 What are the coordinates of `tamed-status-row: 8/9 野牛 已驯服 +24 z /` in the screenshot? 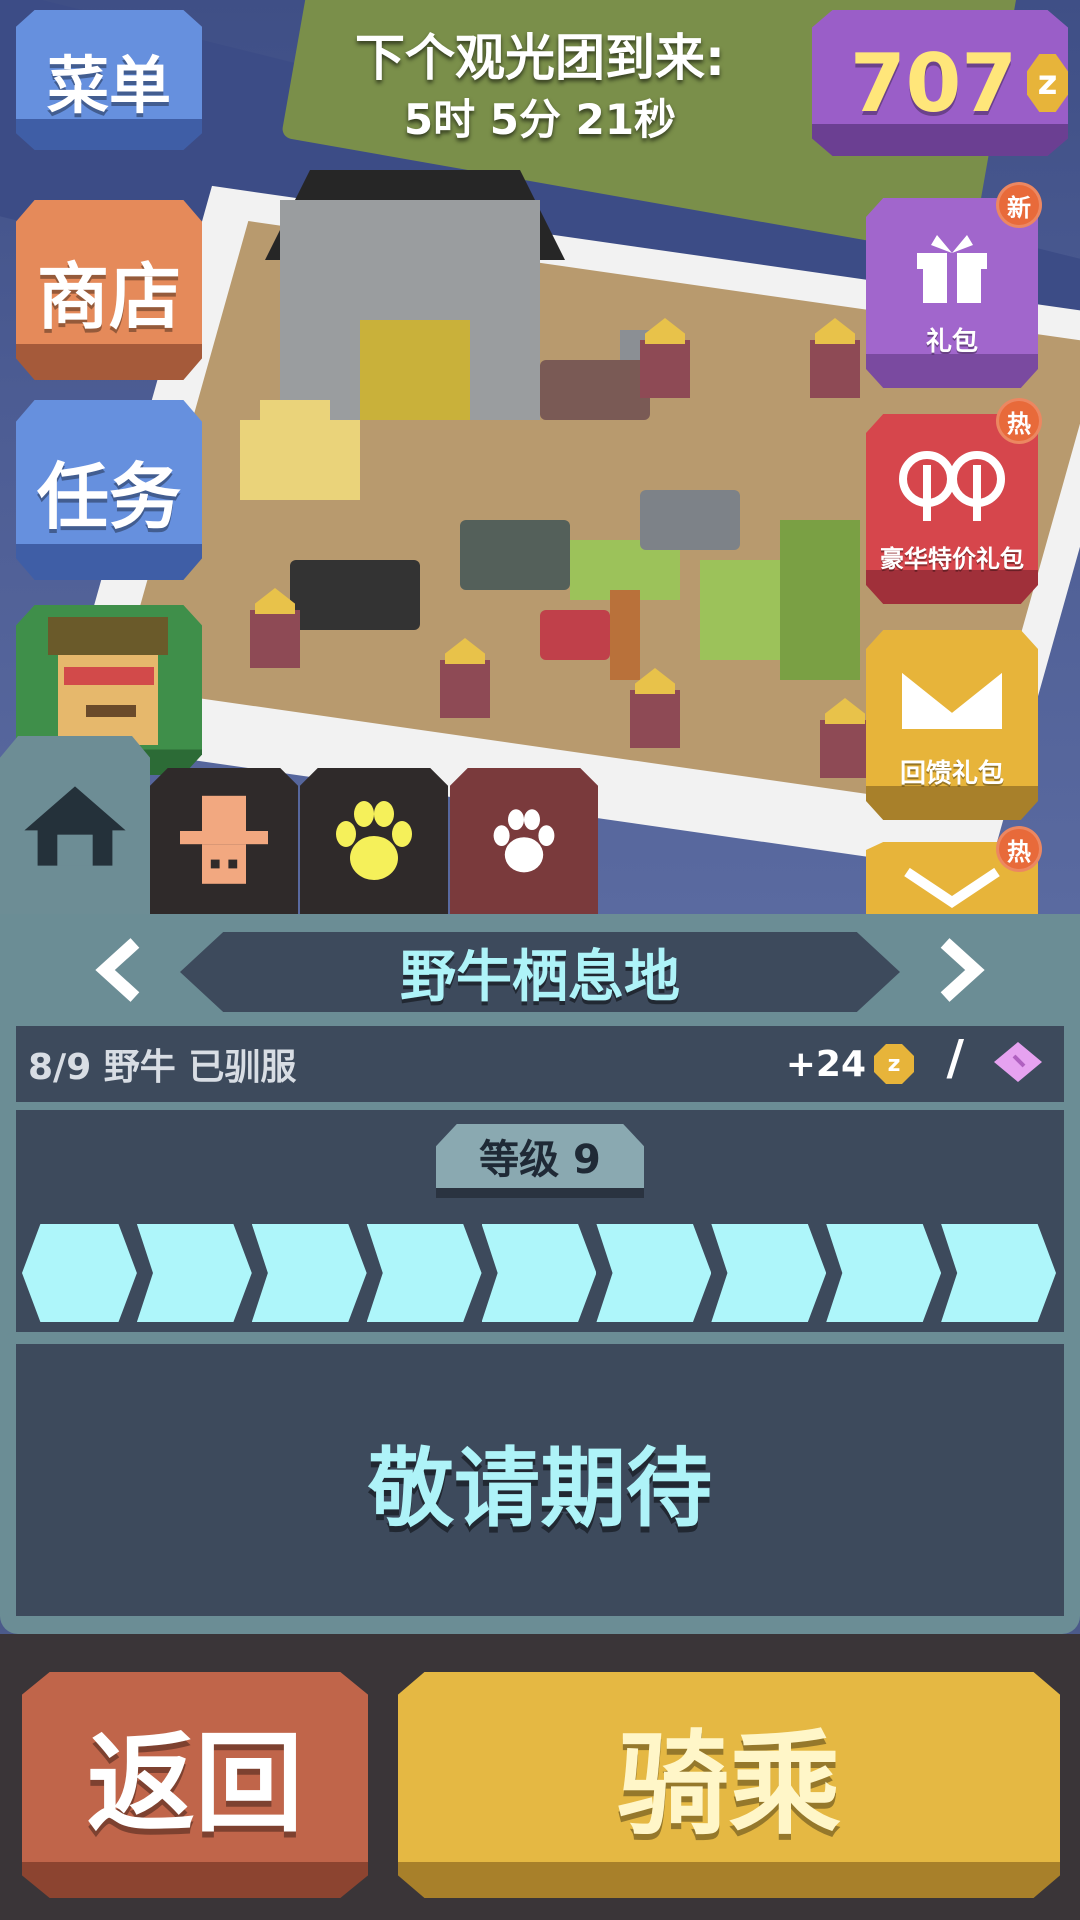 It's located at (540, 1064).